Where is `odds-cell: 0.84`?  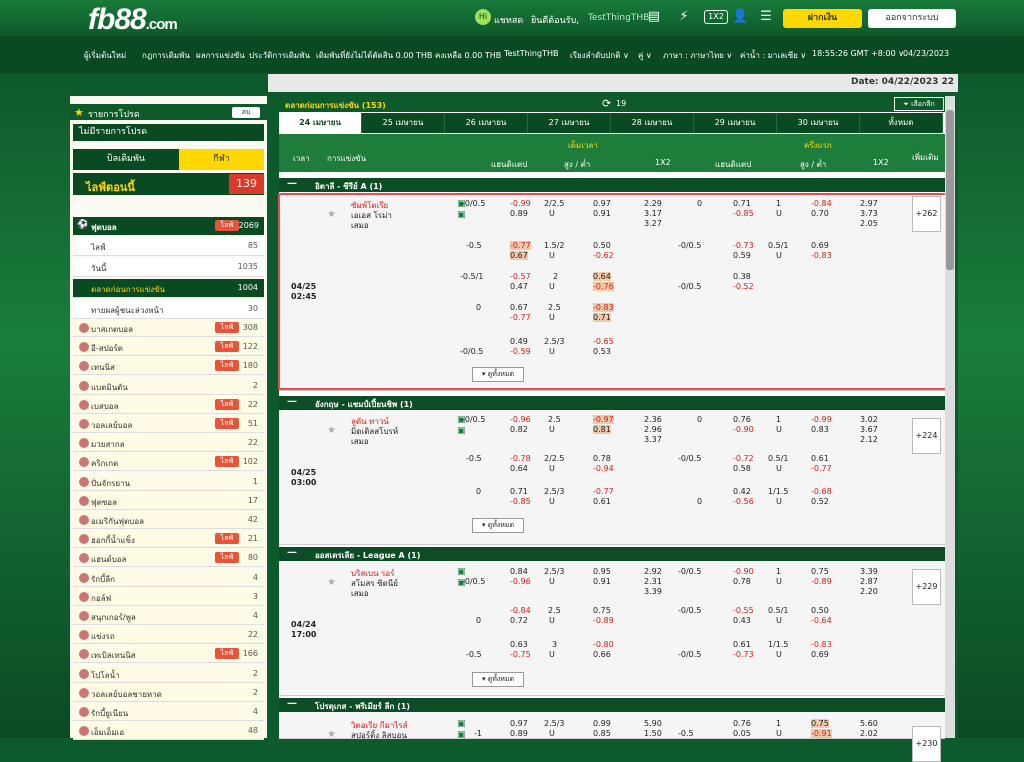
odds-cell: 0.84 is located at coordinates (519, 571).